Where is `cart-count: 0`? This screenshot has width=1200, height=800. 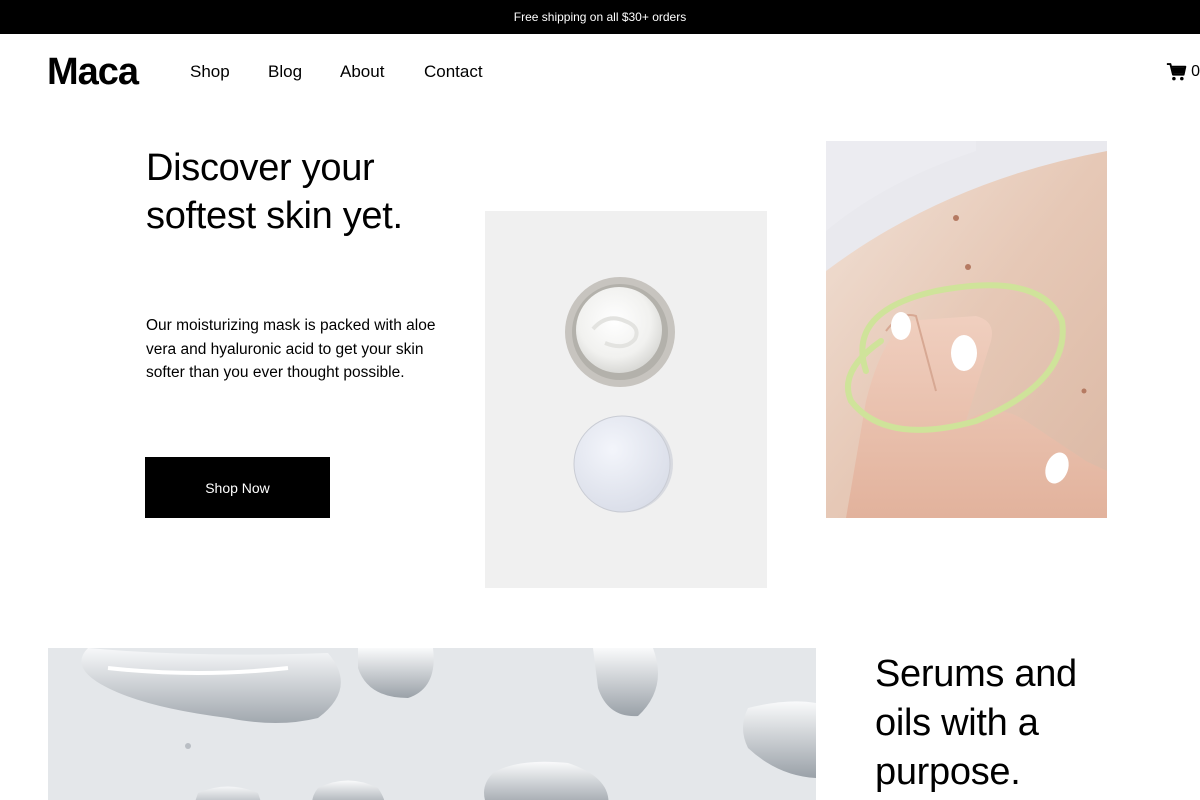 cart-count: 0 is located at coordinates (1195, 71).